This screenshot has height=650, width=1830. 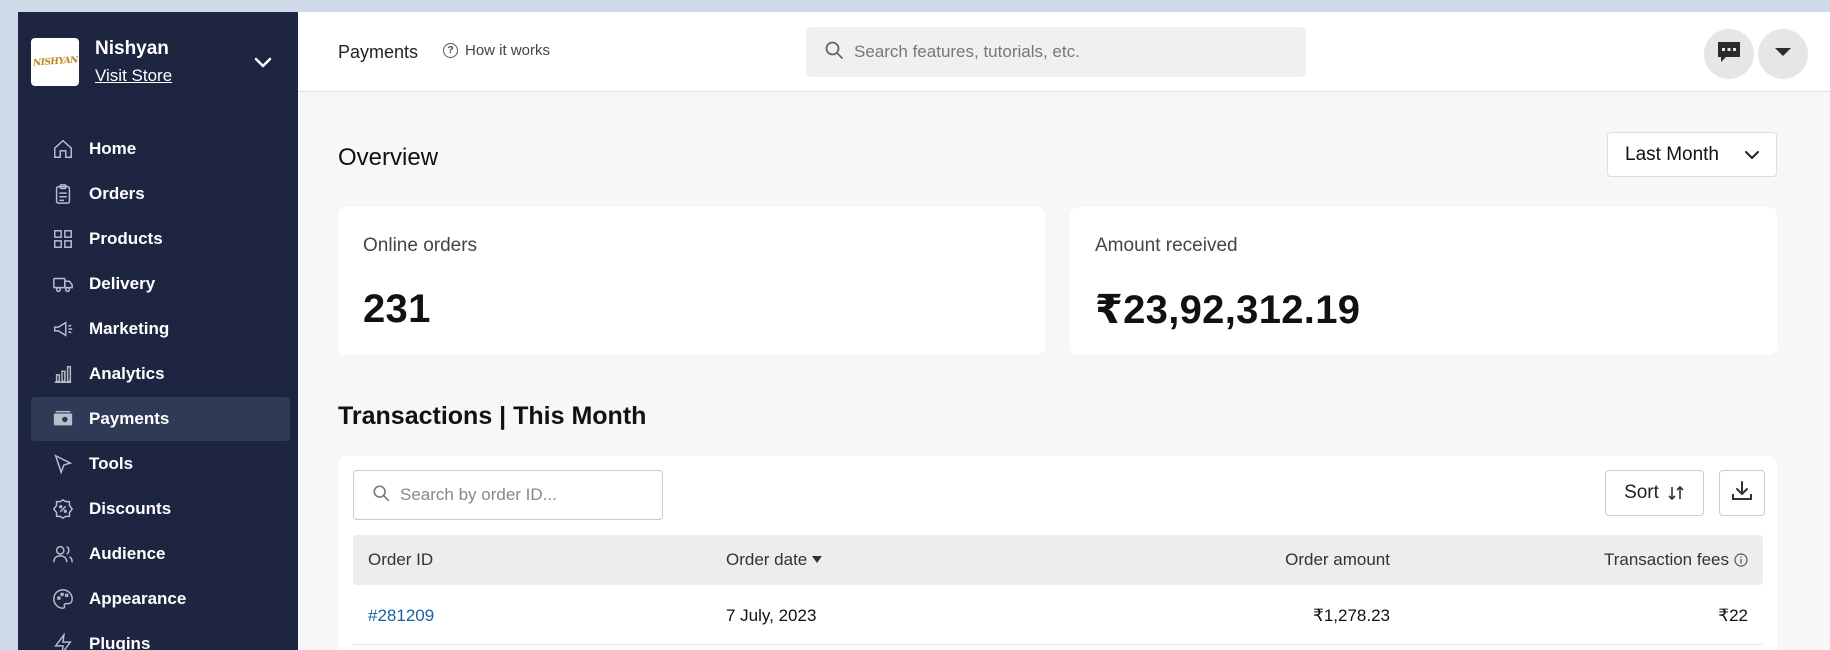 I want to click on global-search-input, so click(x=1074, y=52).